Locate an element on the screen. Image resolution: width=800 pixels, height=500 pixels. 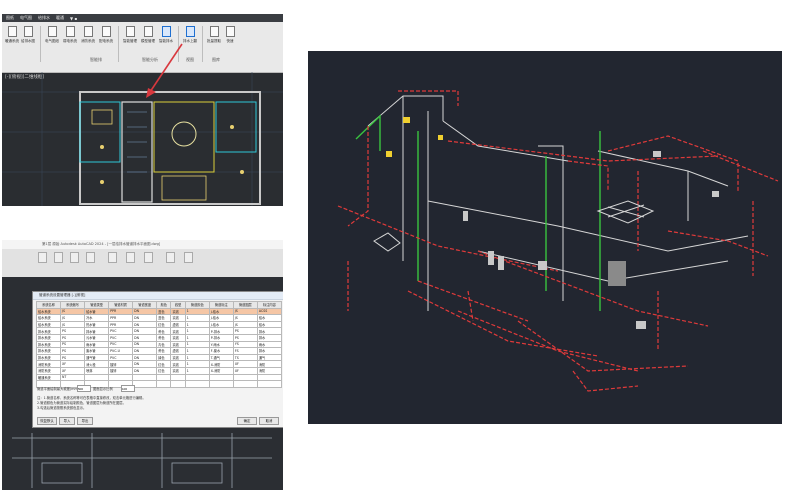
table-cell: J-给水 is located at coordinates (221, 324).